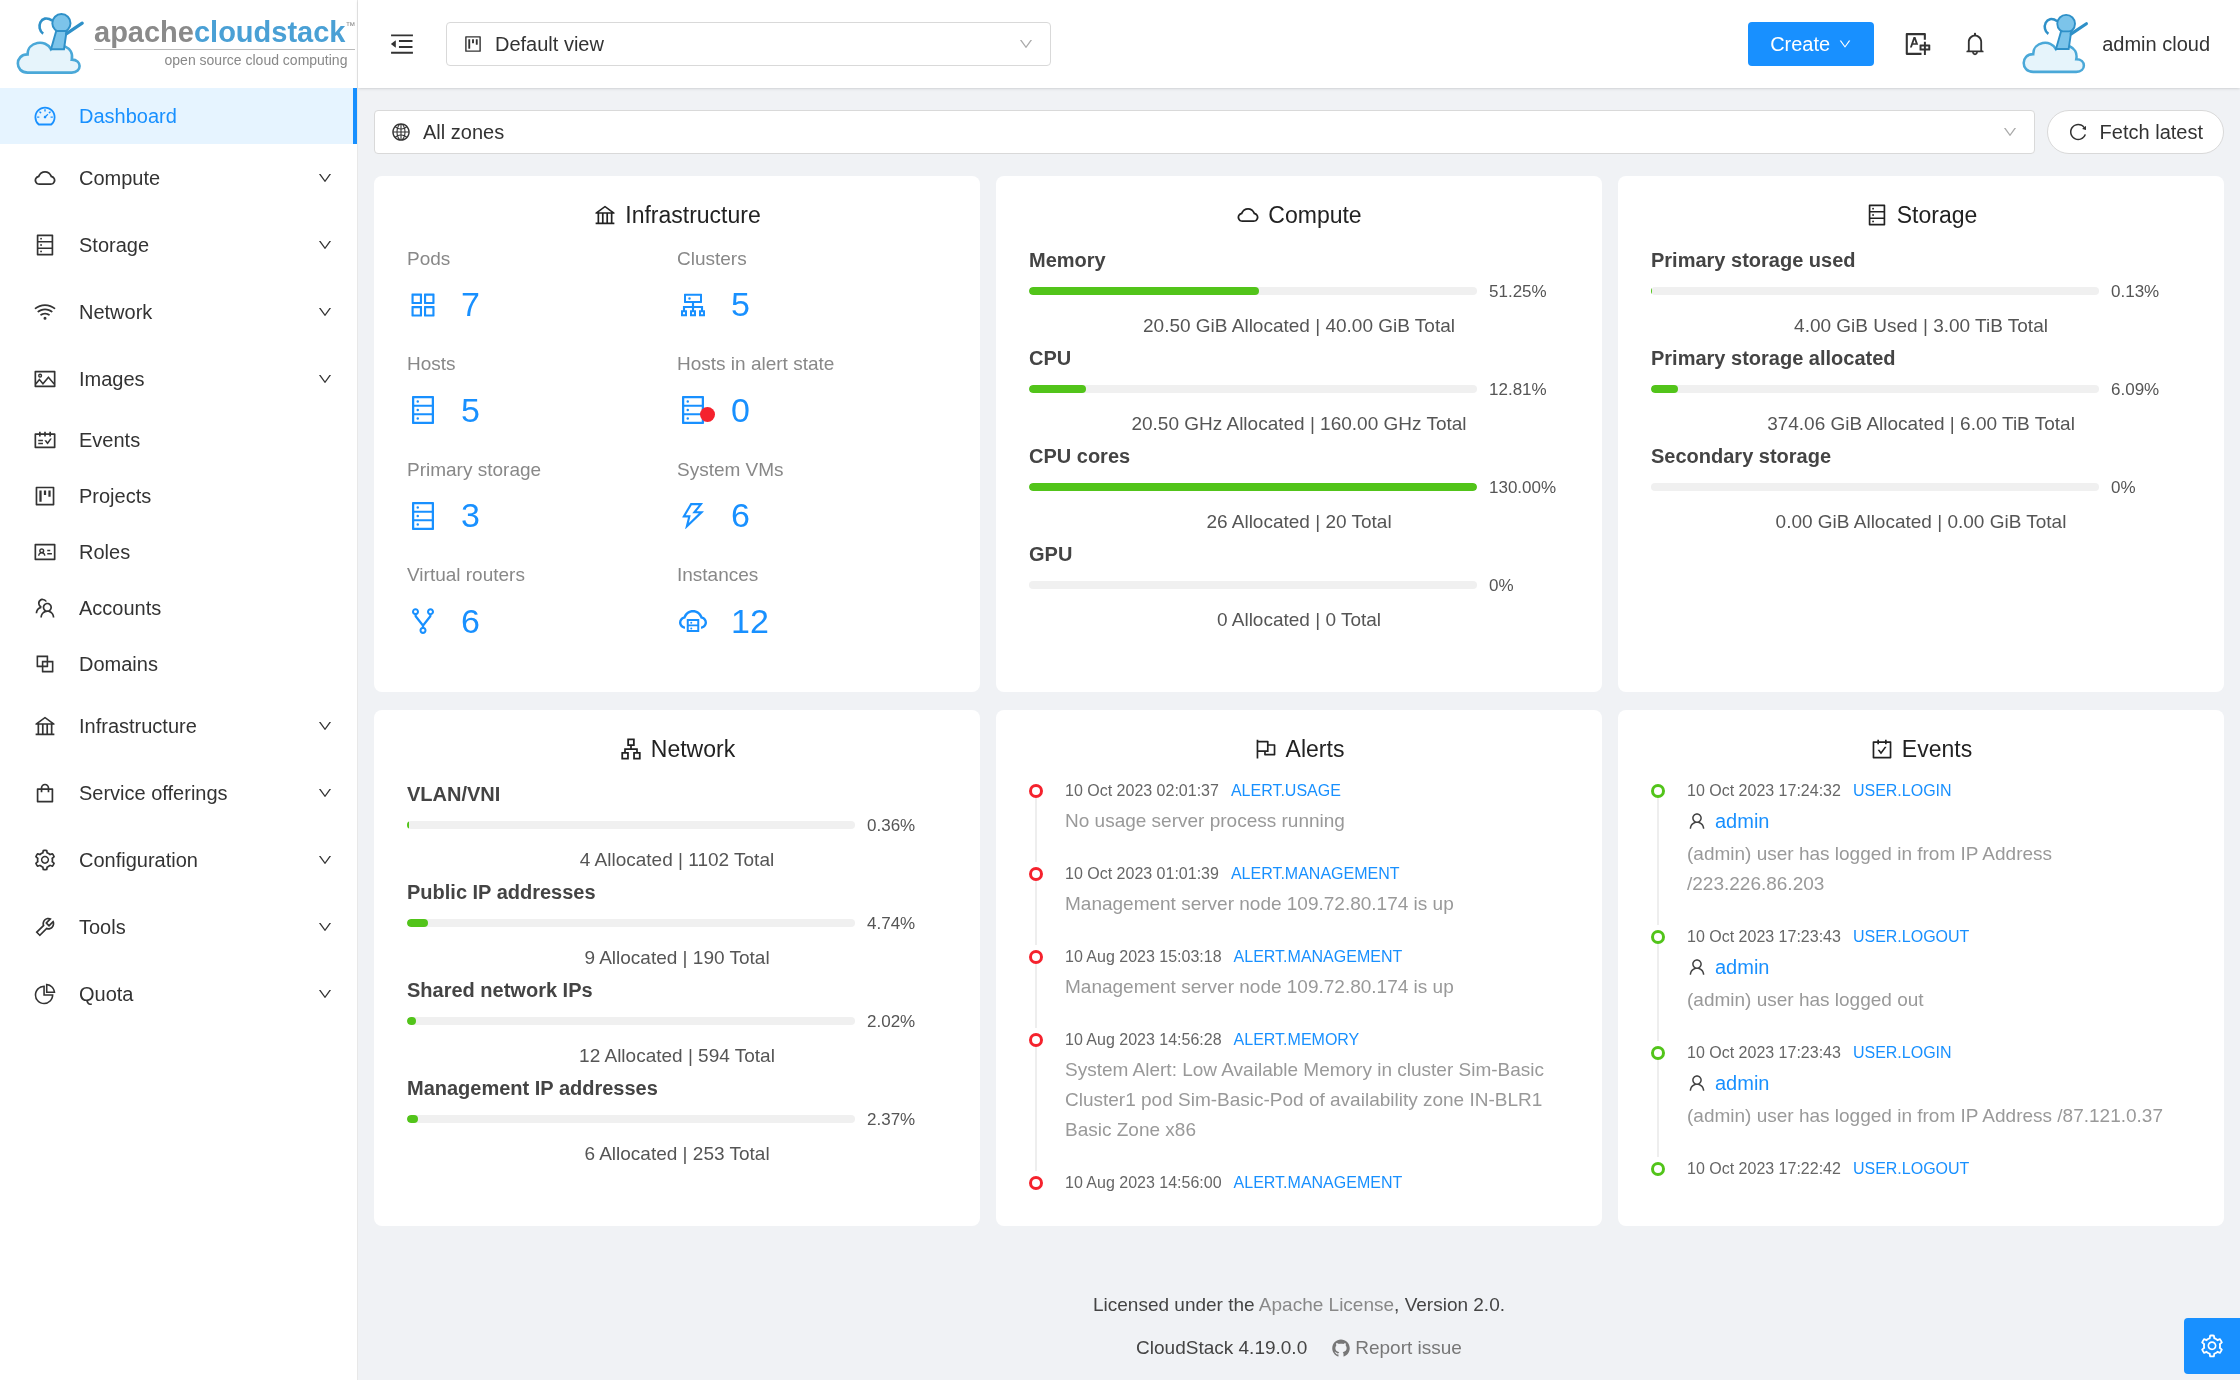 This screenshot has height=1380, width=2240. Describe the element at coordinates (677, 1154) in the screenshot. I see `allocation-text: 6 Allocated | 253 Total` at that location.